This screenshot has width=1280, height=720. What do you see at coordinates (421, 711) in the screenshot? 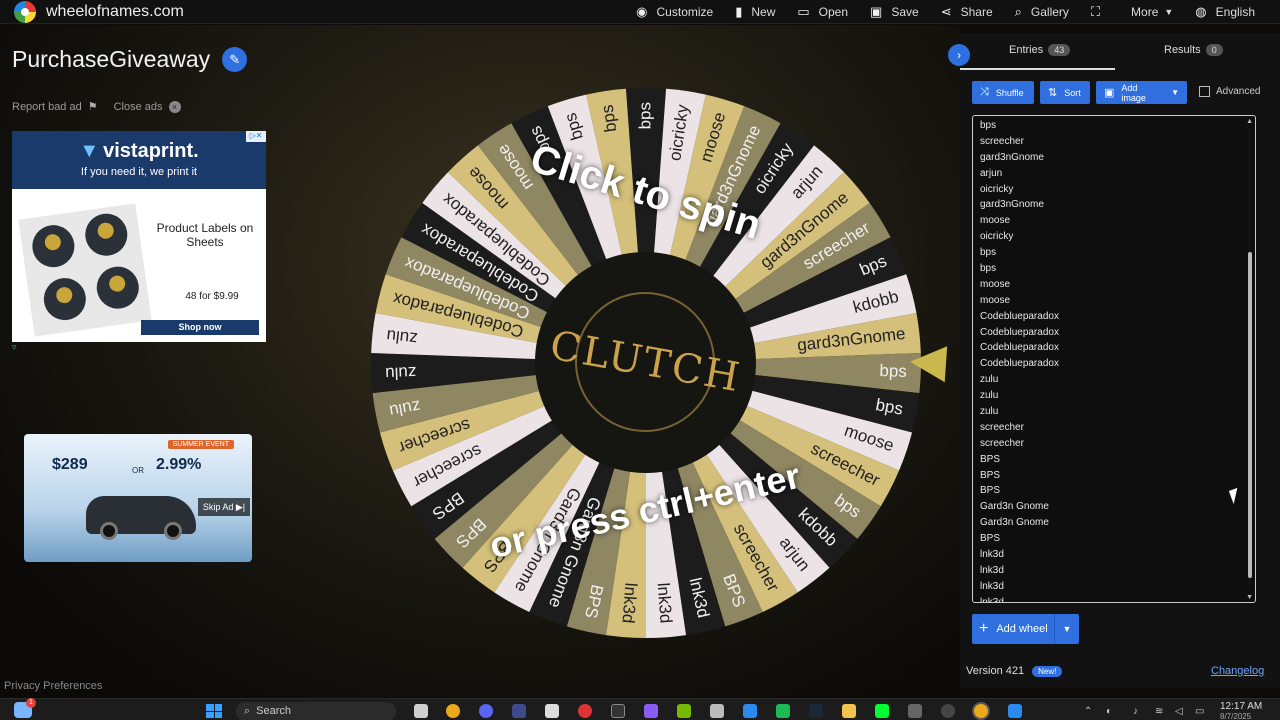
I see `task-view-icon` at bounding box center [421, 711].